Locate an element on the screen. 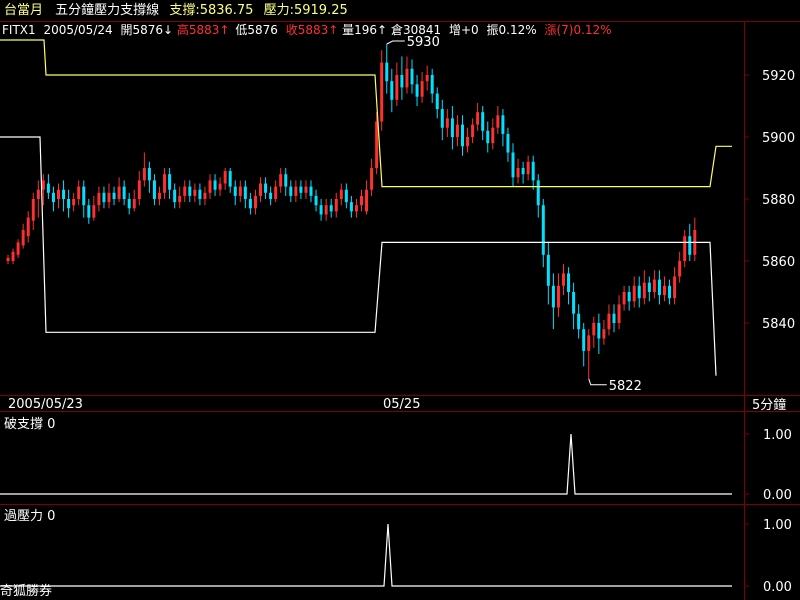 This screenshot has height=600, width=800. y-tick-label: 5900 is located at coordinates (778, 138).